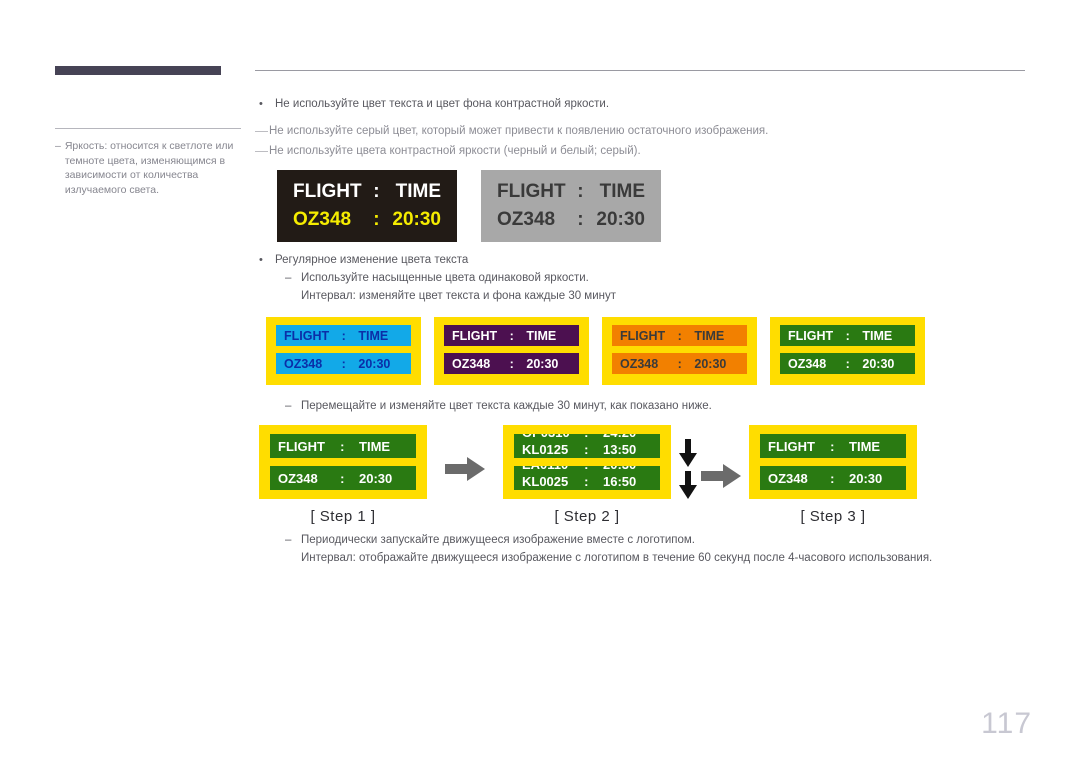 This screenshot has width=1080, height=763. Describe the element at coordinates (511, 351) in the screenshot. I see `color-swatch-purple: FLIGHT : TIME OZ348 : 20:30` at that location.